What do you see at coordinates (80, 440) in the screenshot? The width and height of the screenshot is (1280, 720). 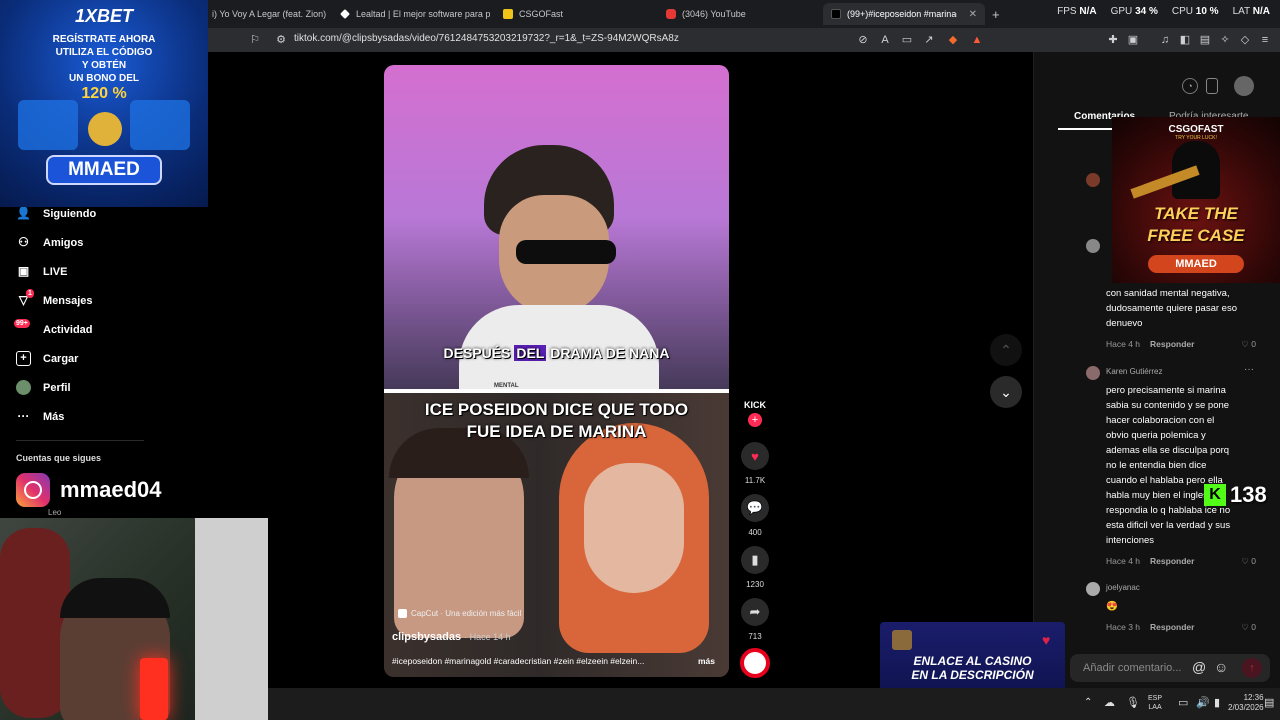 I see `nav-divider` at bounding box center [80, 440].